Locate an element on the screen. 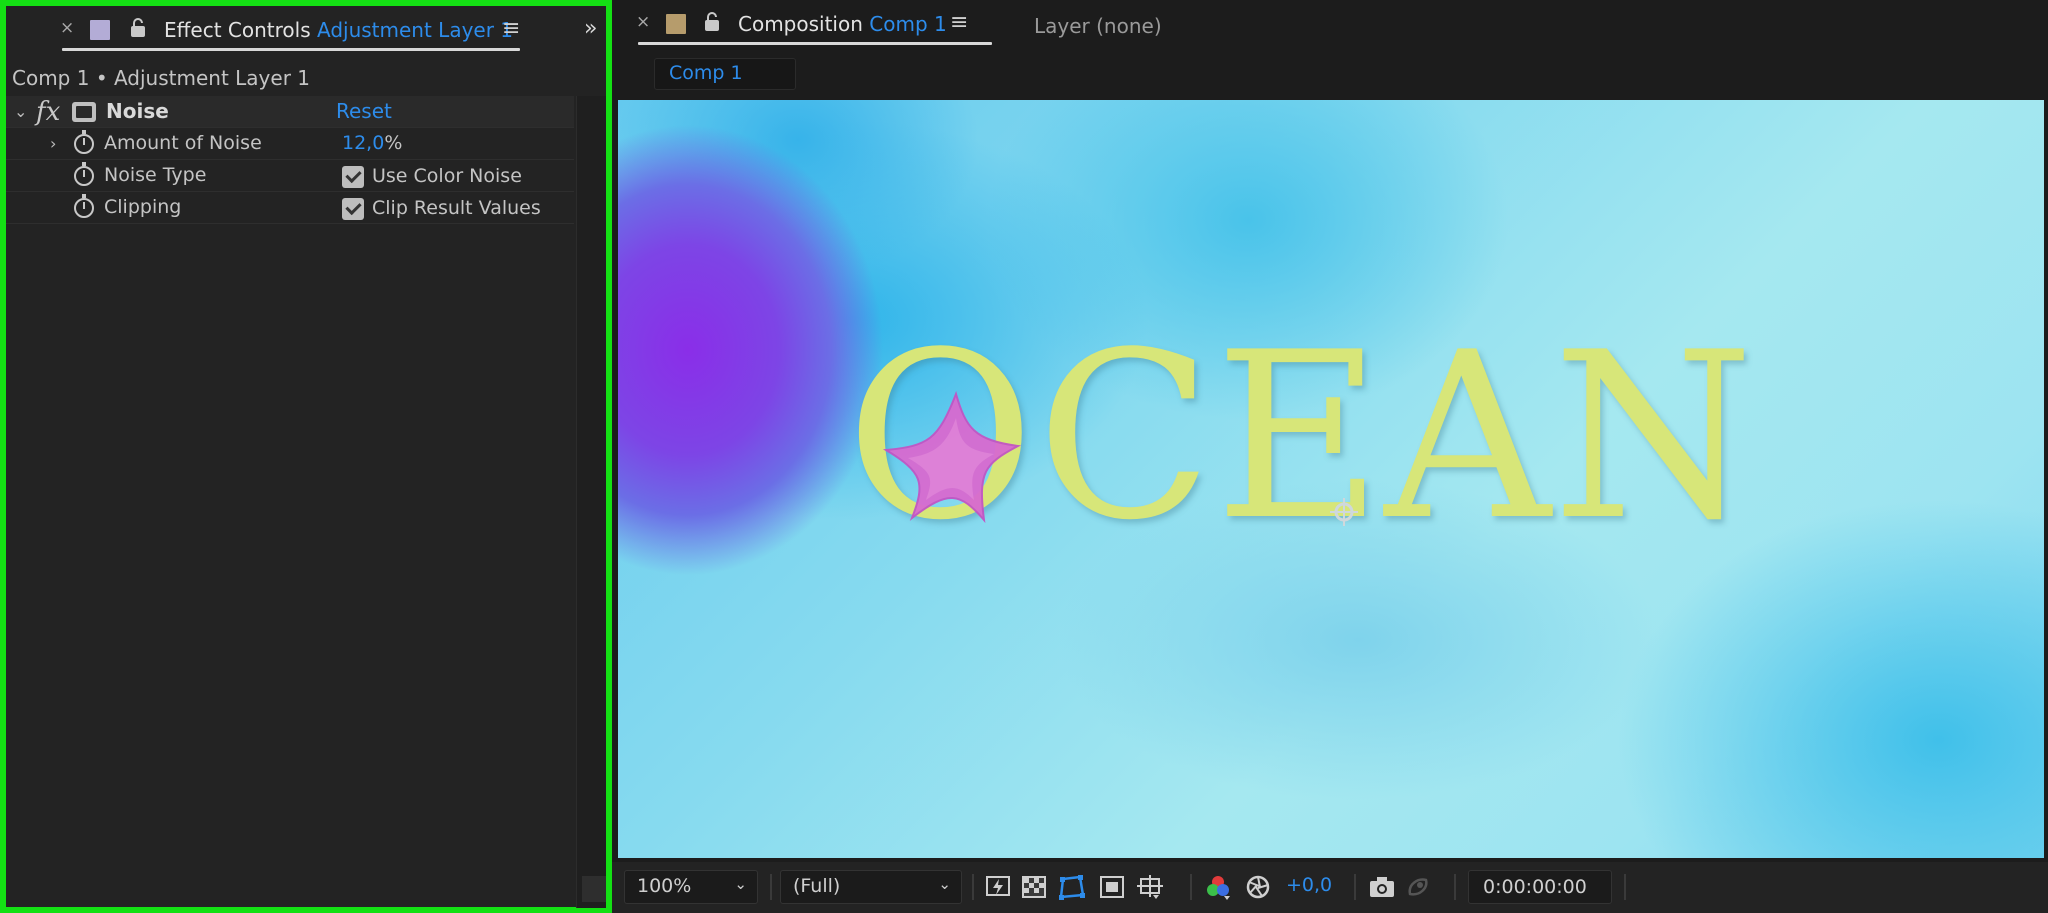 The width and height of the screenshot is (2048, 913). property-label: Clipping is located at coordinates (143, 207).